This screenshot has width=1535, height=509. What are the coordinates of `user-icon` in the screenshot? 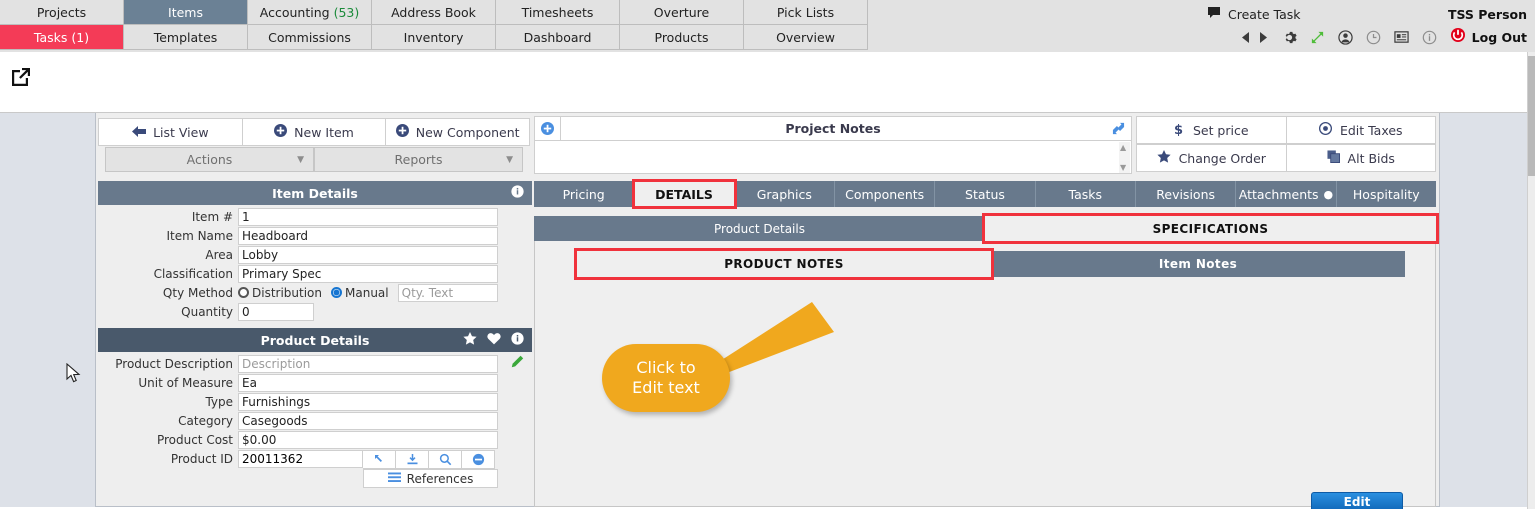 It's located at (1345, 37).